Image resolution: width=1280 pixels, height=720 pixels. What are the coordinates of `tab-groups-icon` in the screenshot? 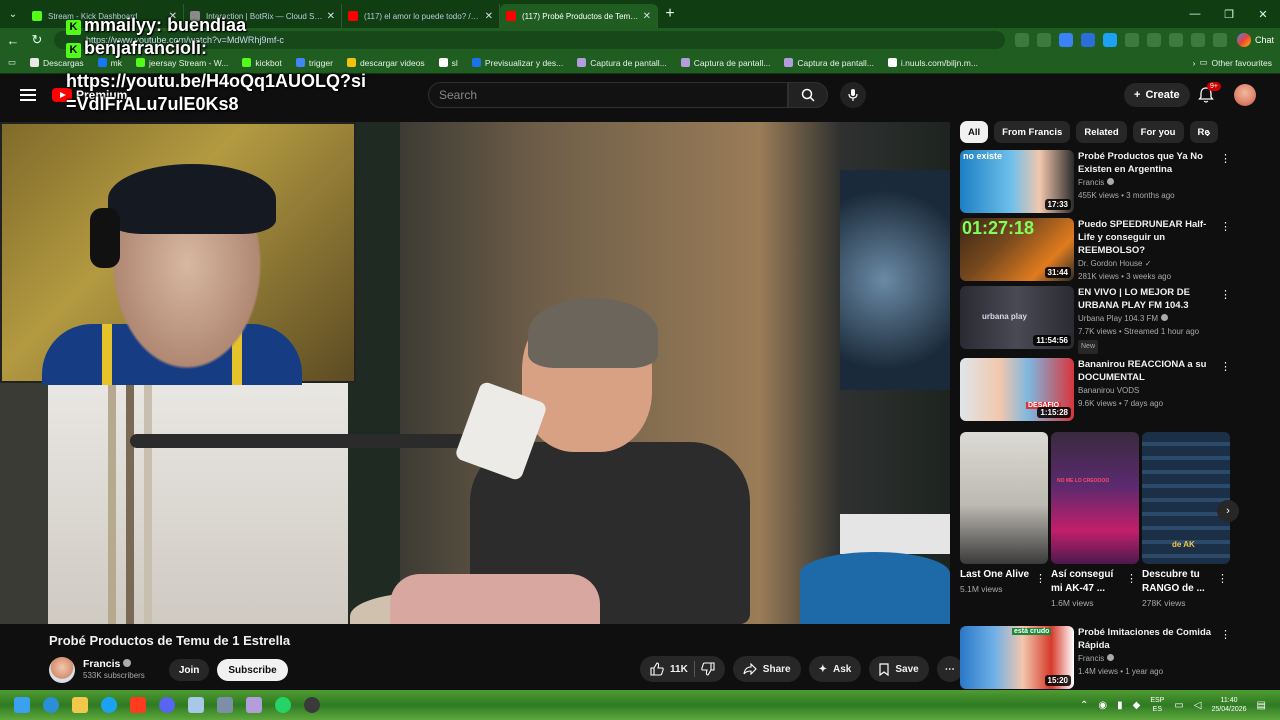 It's located at (1021, 40).